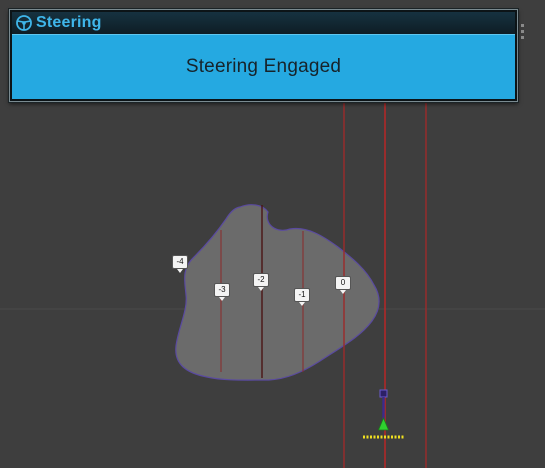 This screenshot has height=468, width=545. Describe the element at coordinates (69, 22) in the screenshot. I see `panel-title: Steering` at that location.